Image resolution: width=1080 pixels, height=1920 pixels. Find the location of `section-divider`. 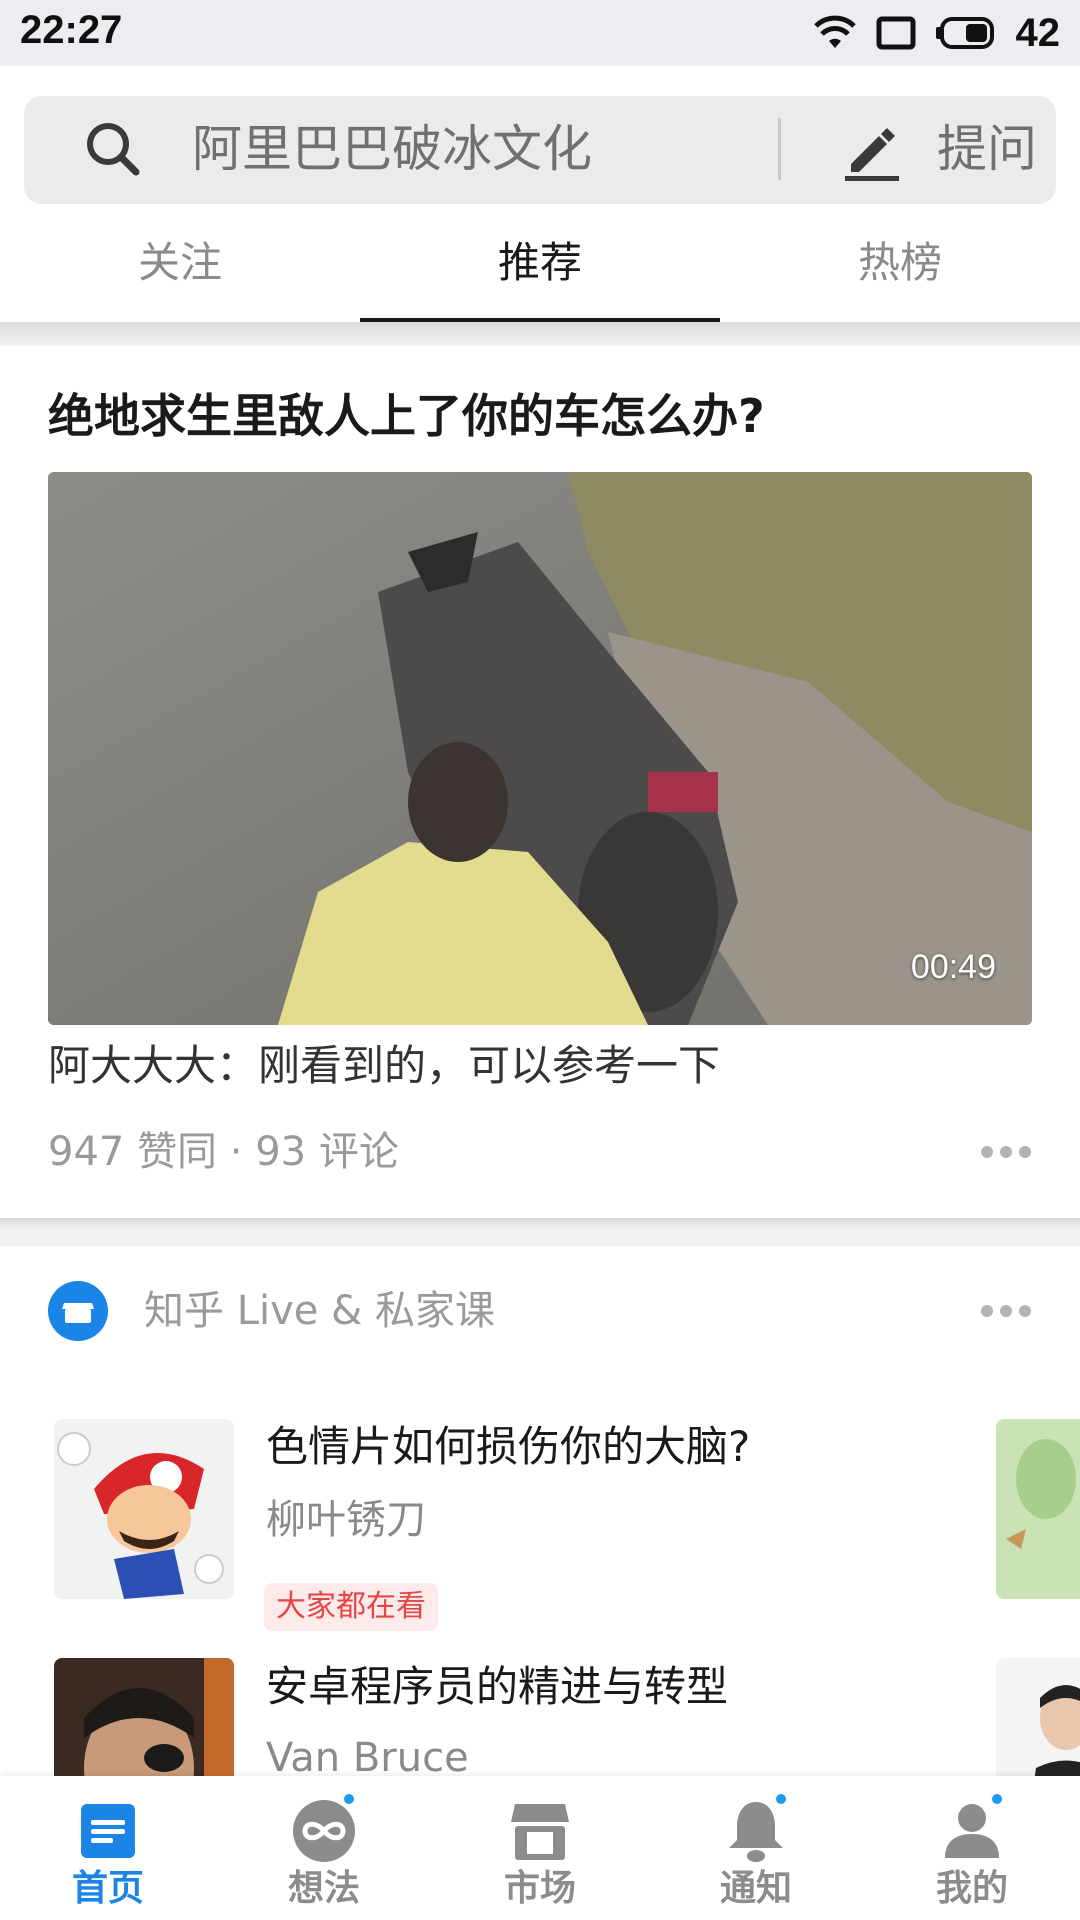

section-divider is located at coordinates (540, 1232).